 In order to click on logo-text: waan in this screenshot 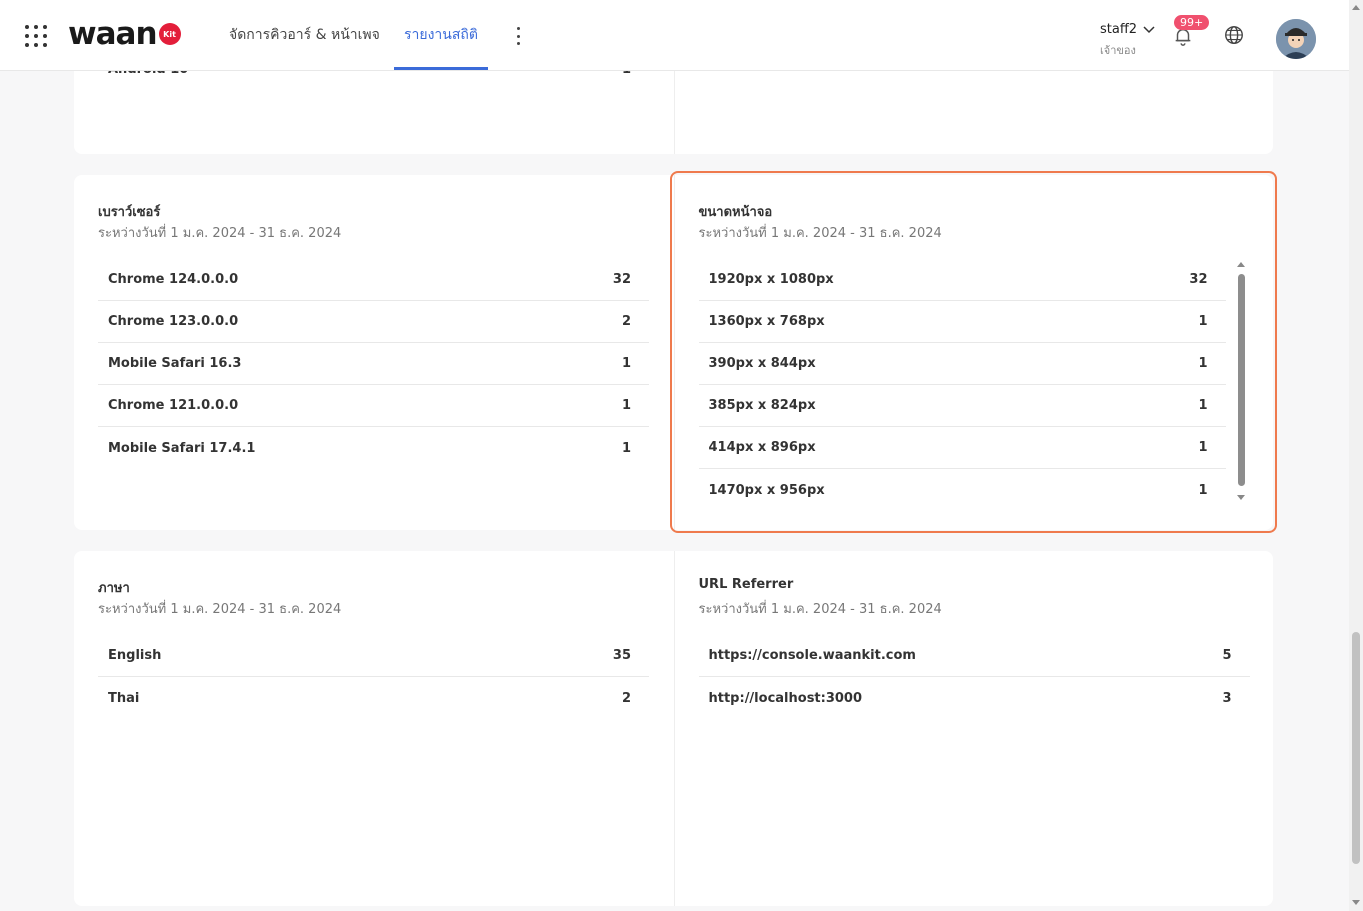, I will do `click(113, 34)`.